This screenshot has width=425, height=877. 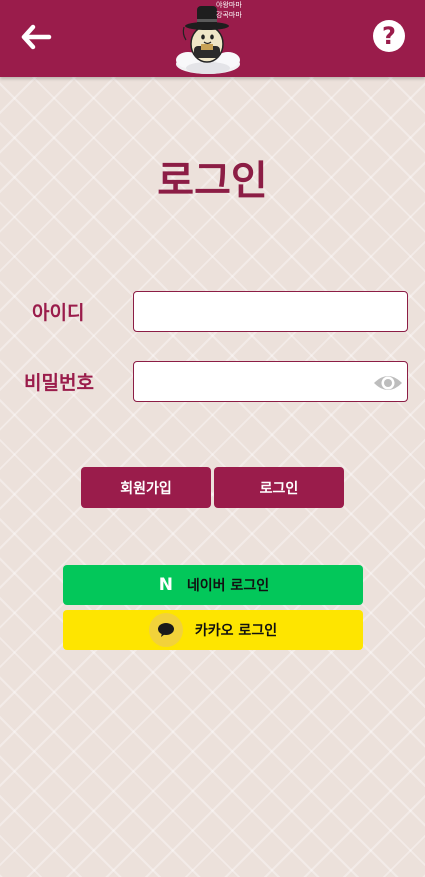 What do you see at coordinates (166, 585) in the screenshot?
I see `naver-icon: N` at bounding box center [166, 585].